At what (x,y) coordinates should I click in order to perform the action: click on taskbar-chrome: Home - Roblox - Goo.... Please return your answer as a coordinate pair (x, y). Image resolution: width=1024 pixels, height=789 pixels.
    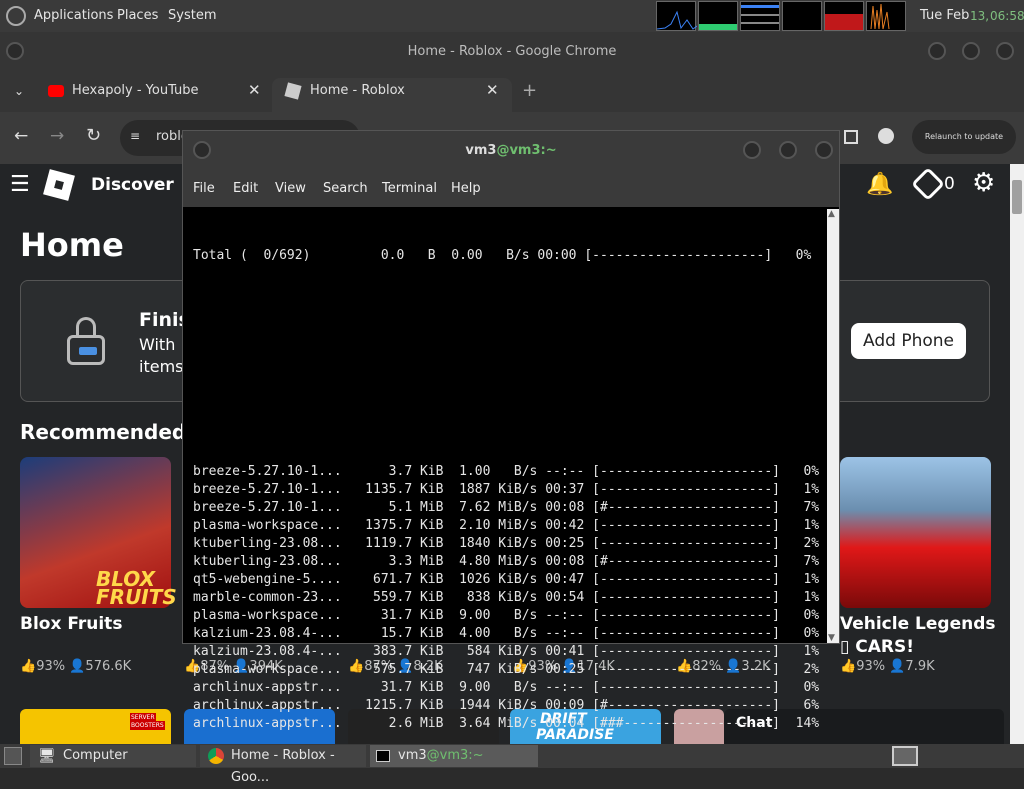
    Looking at the image, I should click on (283, 765).